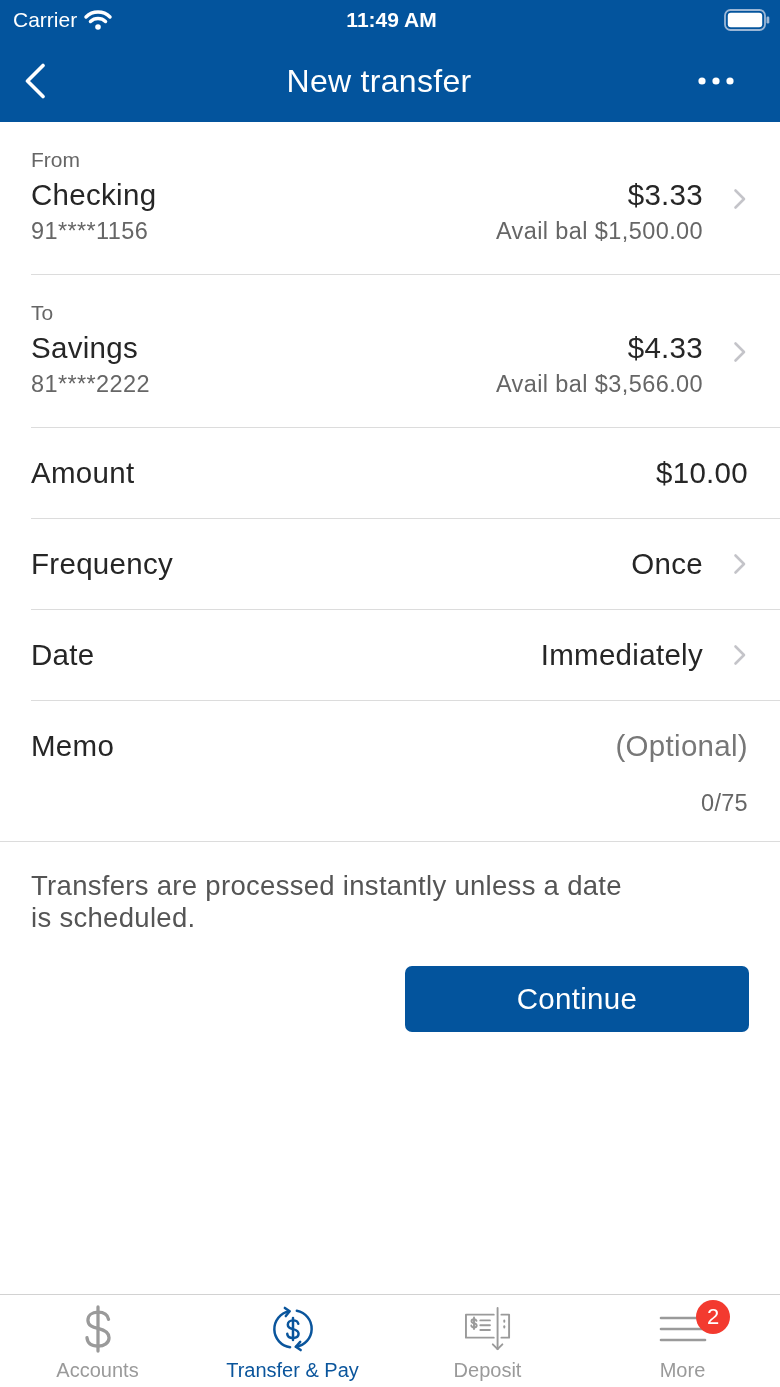 This screenshot has height=1387, width=780. Describe the element at coordinates (94, 195) in the screenshot. I see `account-name: Checking` at that location.